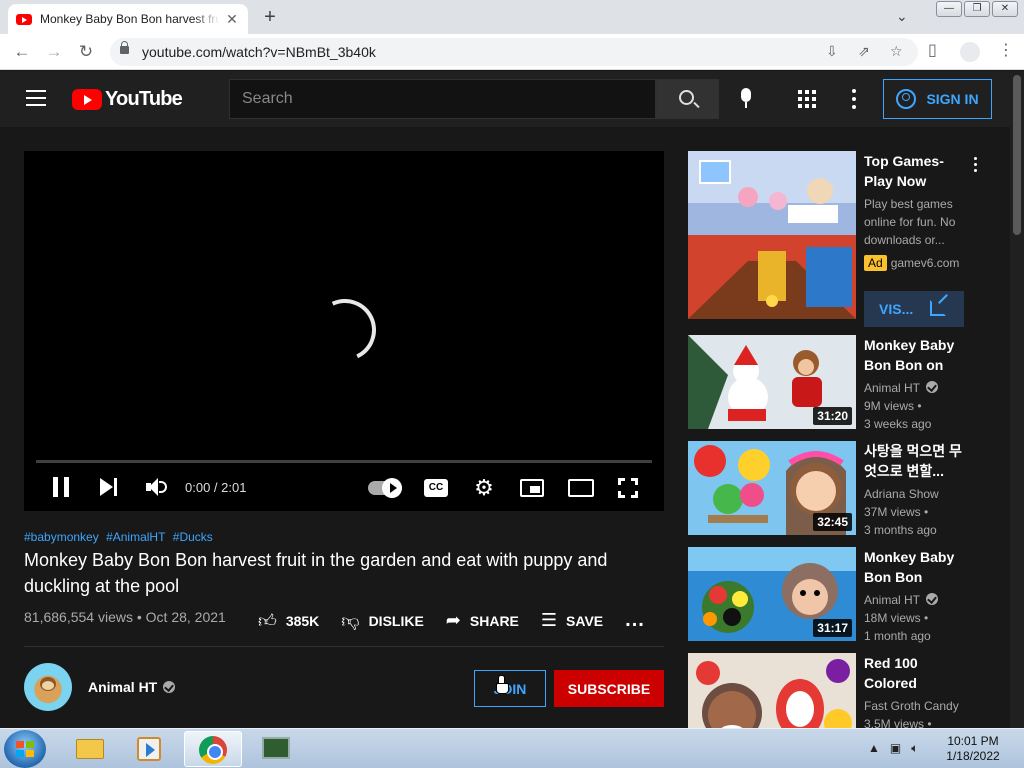  Describe the element at coordinates (832, 522) in the screenshot. I see `video-duration: 32:45` at that location.